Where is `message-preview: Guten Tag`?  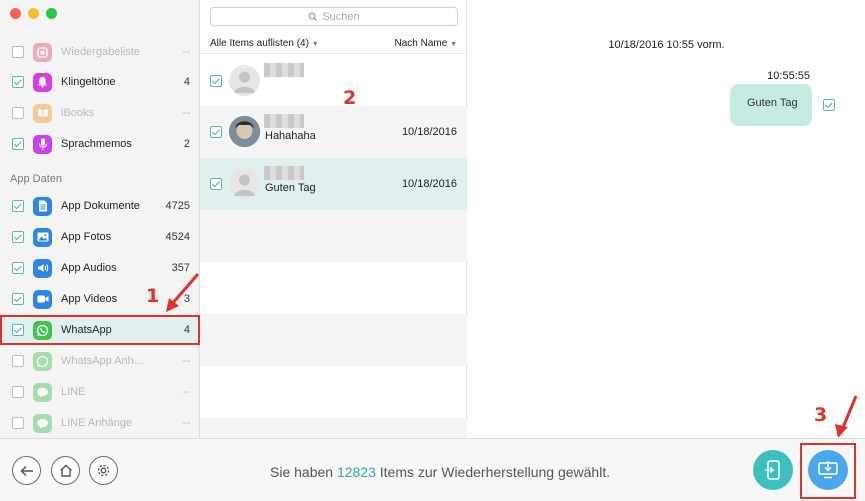
message-preview: Guten Tag is located at coordinates (290, 188).